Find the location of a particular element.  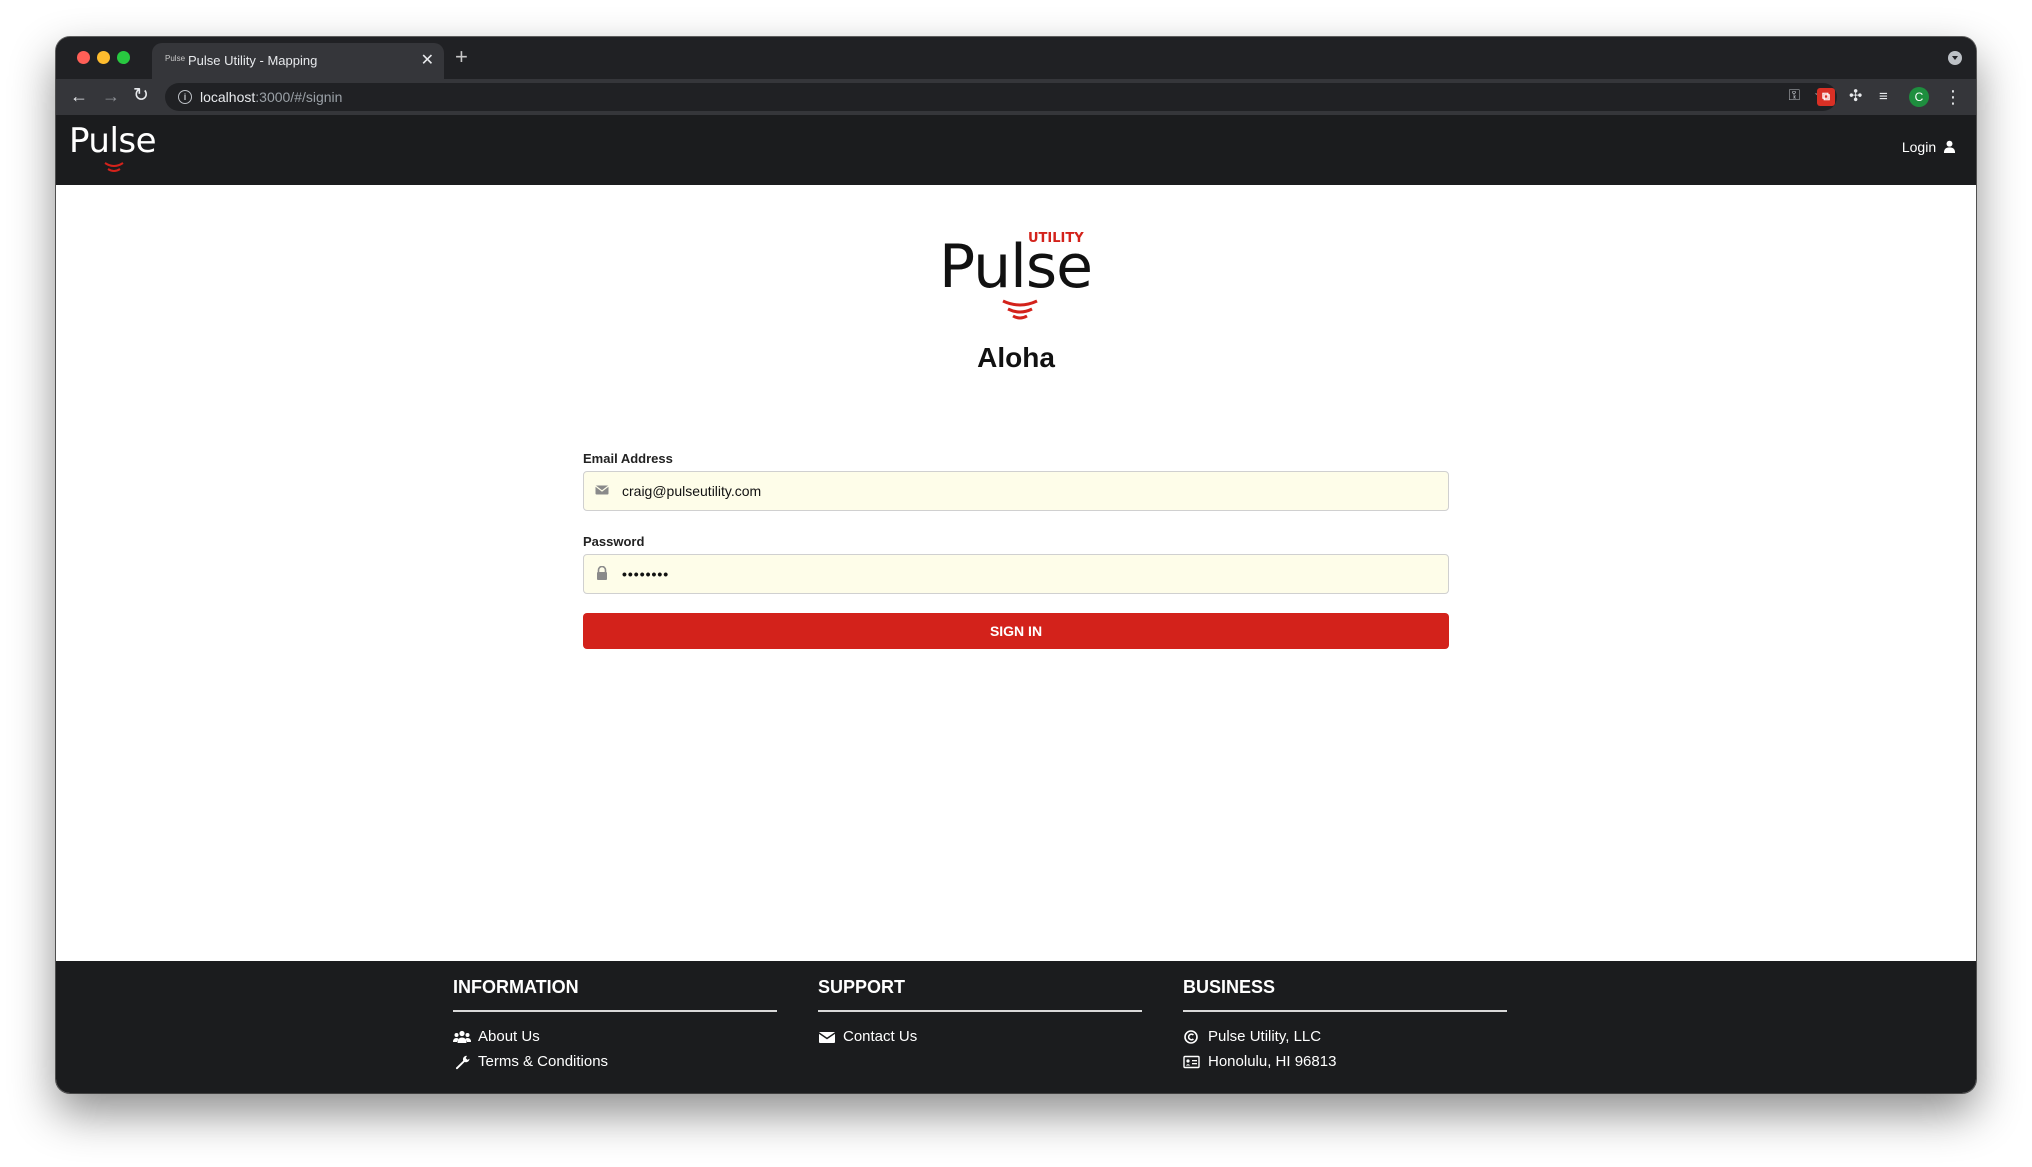

reading-list-icon: ≡ is located at coordinates (1888, 97).